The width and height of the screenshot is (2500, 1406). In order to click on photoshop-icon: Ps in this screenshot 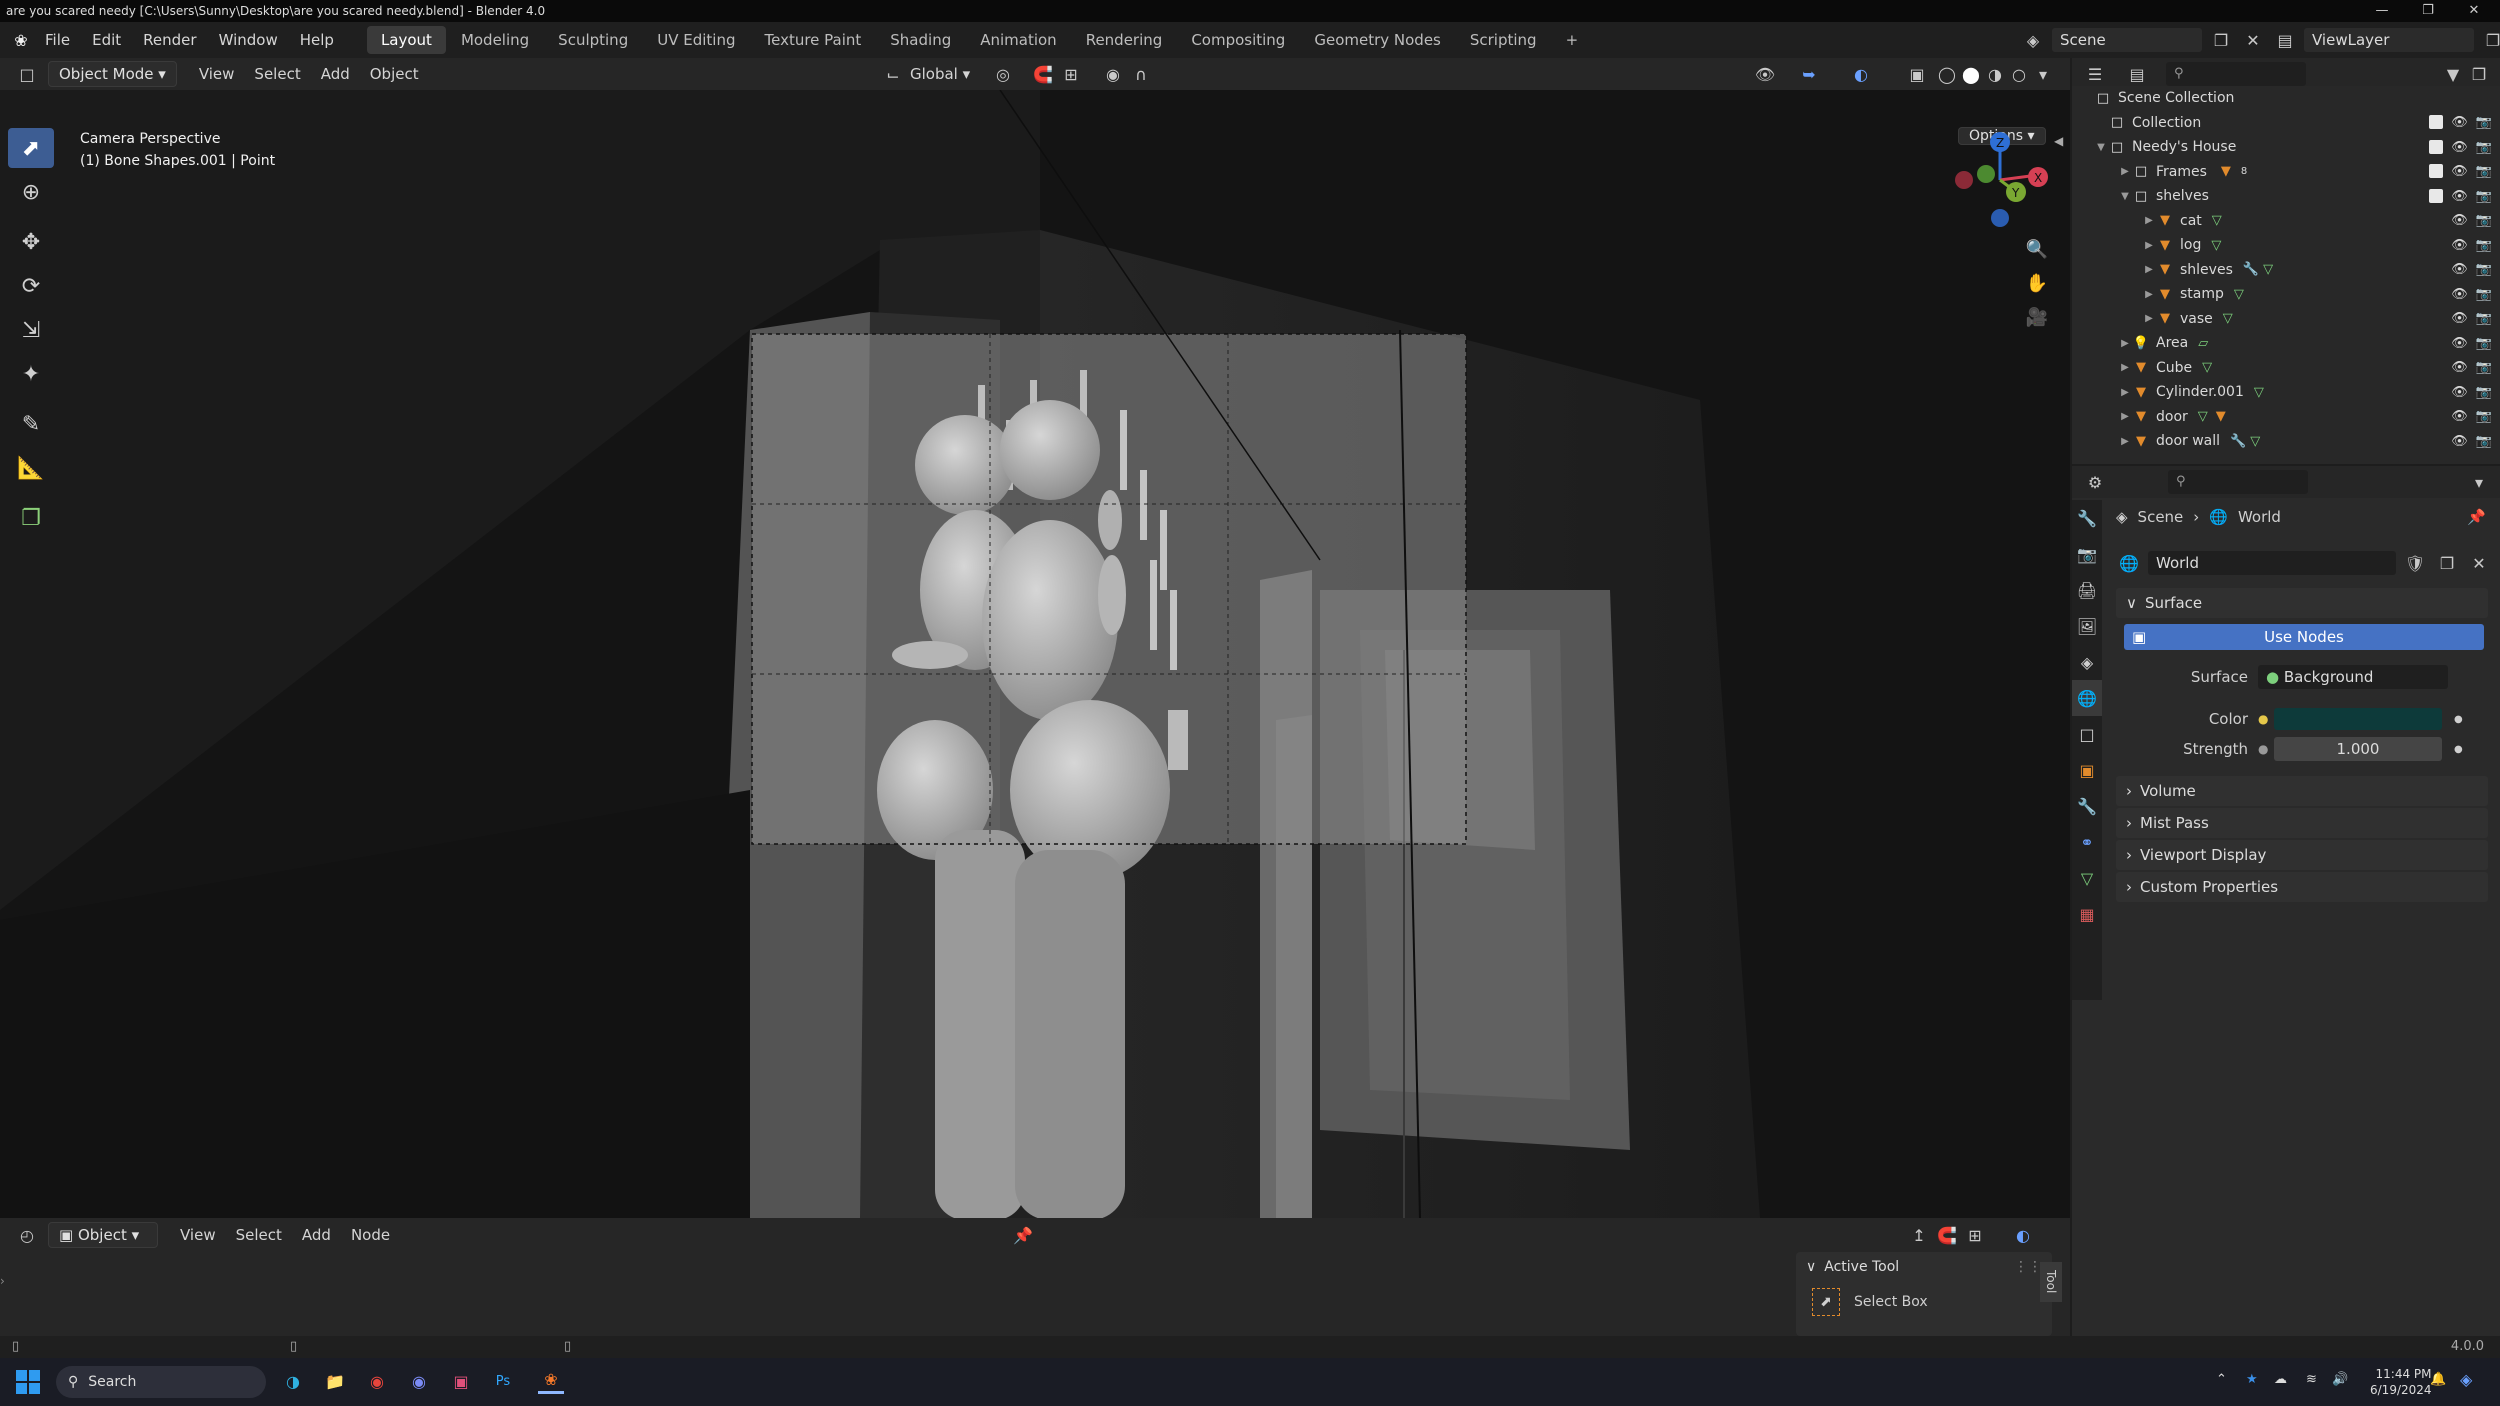, I will do `click(503, 1381)`.